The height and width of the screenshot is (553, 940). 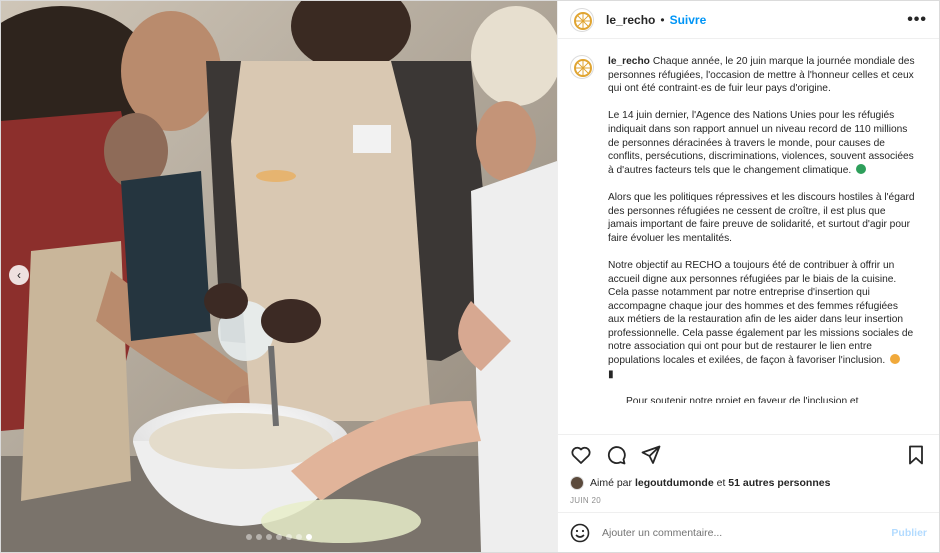 What do you see at coordinates (909, 533) in the screenshot?
I see `publish-button: Publier` at bounding box center [909, 533].